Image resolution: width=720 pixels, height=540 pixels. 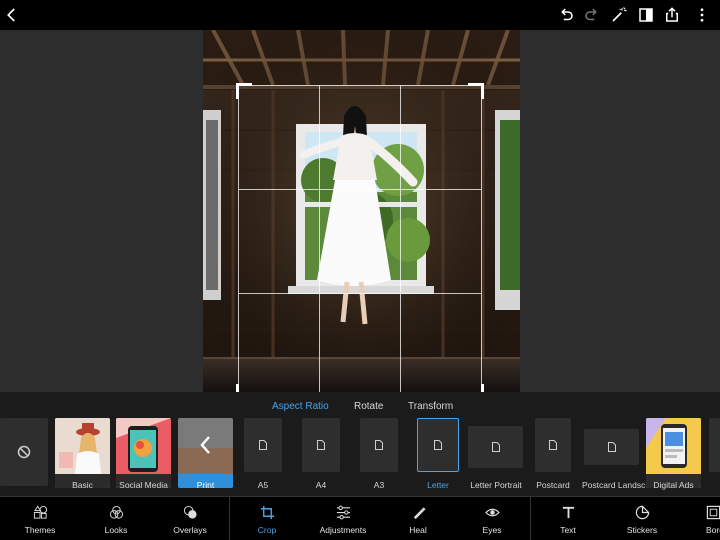 I want to click on digital-ads-thumbnail, so click(x=673, y=446).